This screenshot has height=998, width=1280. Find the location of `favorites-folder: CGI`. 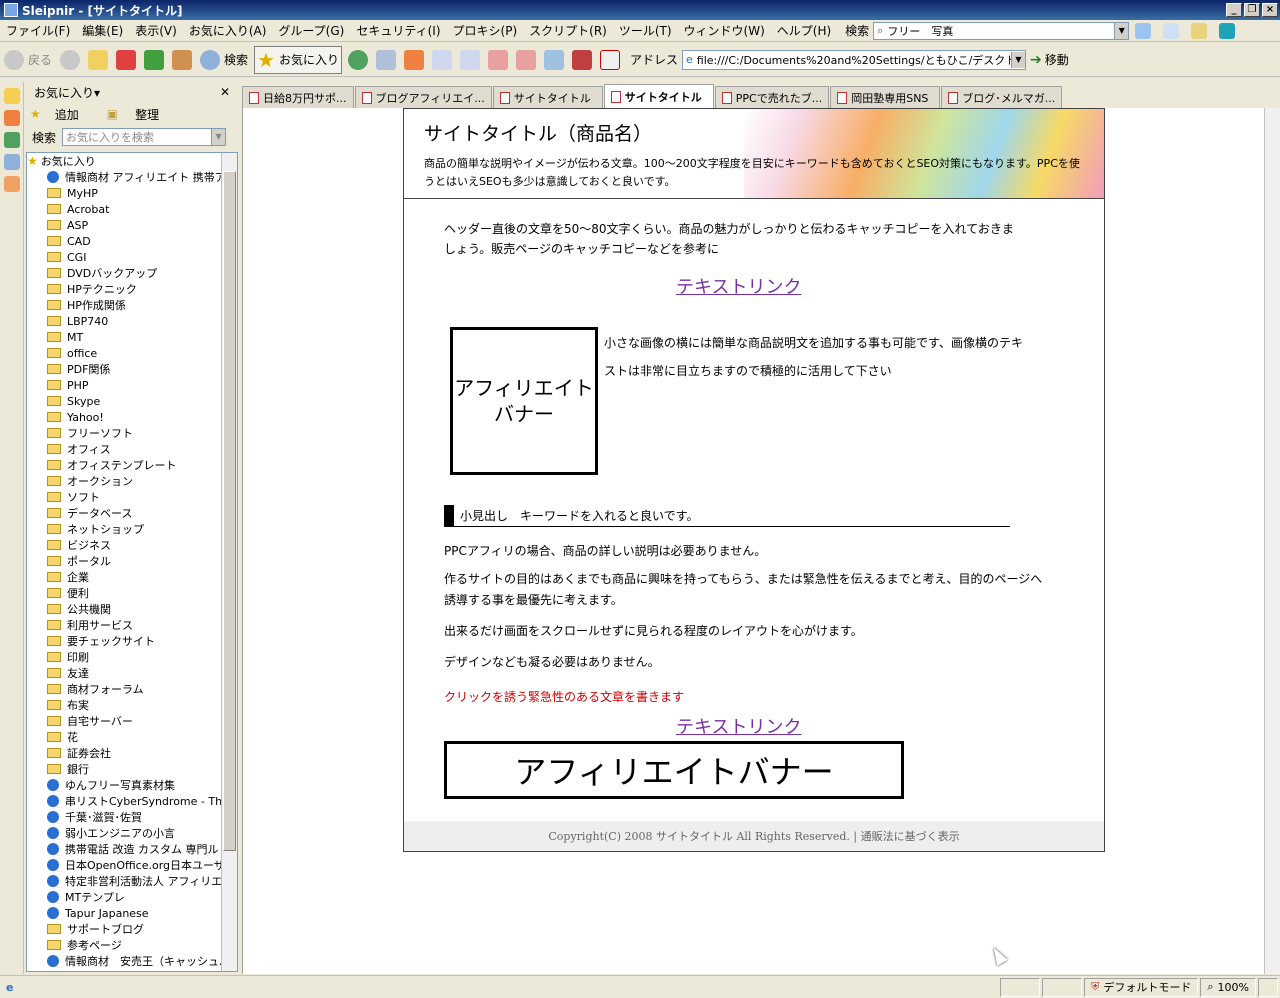

favorites-folder: CGI is located at coordinates (124, 257).